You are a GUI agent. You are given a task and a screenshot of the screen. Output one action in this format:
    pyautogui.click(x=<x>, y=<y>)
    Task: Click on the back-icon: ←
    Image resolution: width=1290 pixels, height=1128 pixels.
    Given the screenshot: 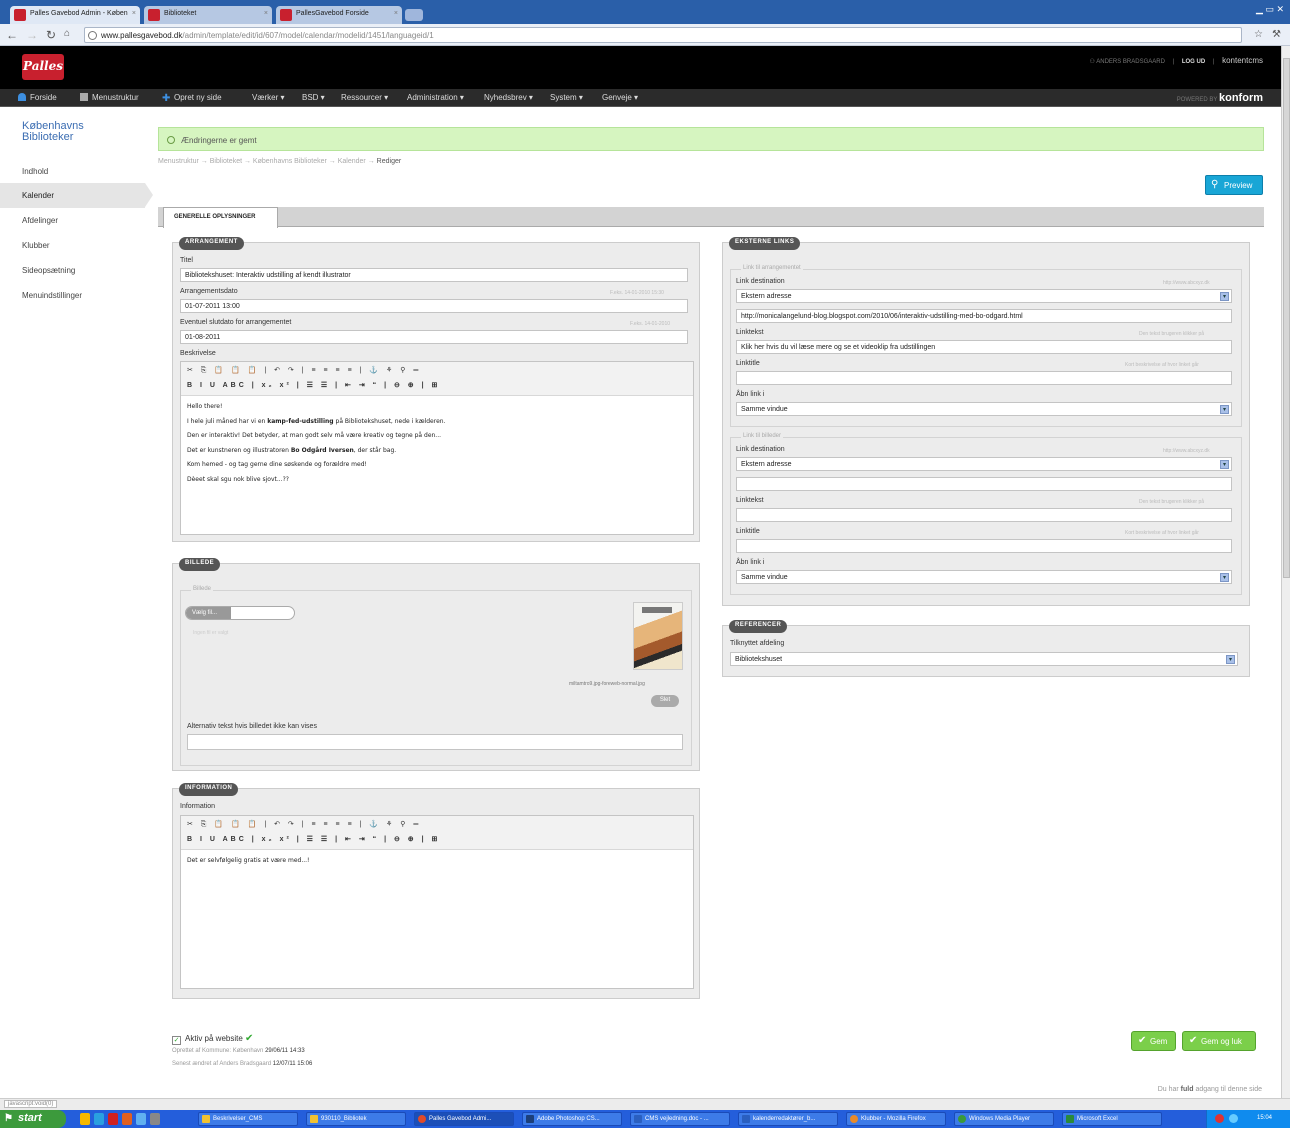 What is the action you would take?
    pyautogui.click(x=12, y=35)
    